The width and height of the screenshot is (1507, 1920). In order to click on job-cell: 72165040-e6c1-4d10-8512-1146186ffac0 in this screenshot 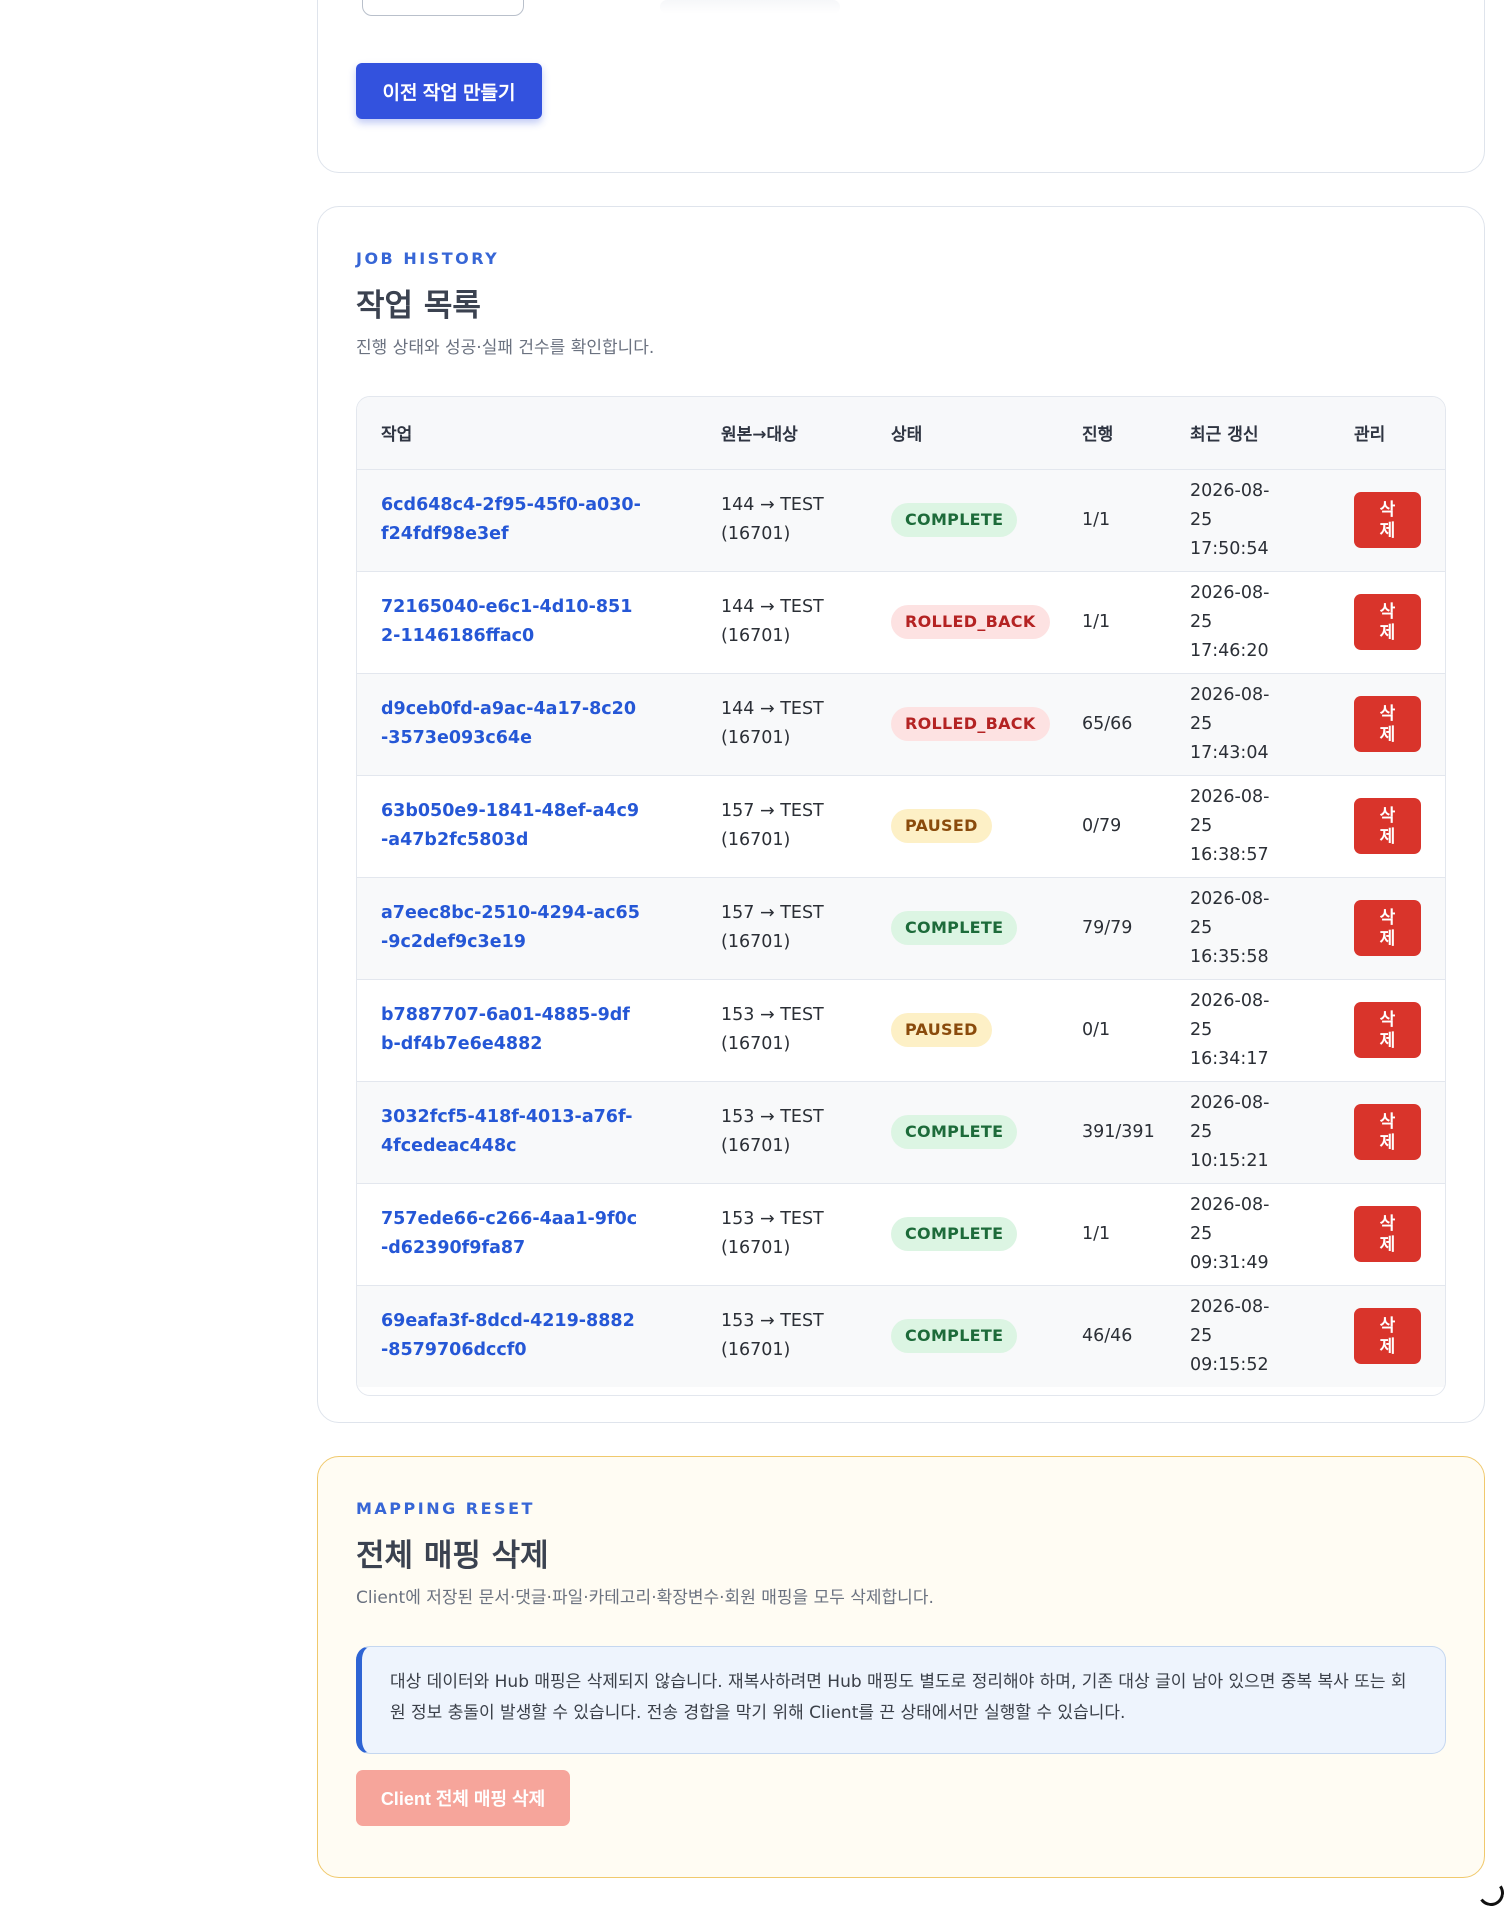, I will do `click(539, 622)`.